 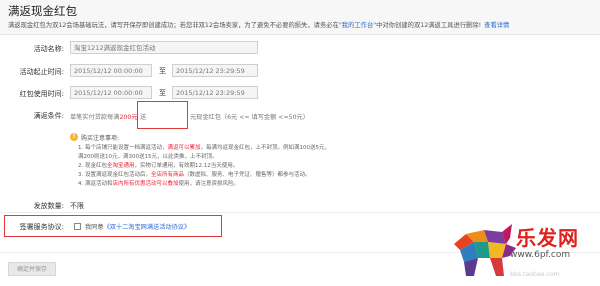 I want to click on agreement-link: 《双十二淘宝网满送活动协议》, so click(x=147, y=227).